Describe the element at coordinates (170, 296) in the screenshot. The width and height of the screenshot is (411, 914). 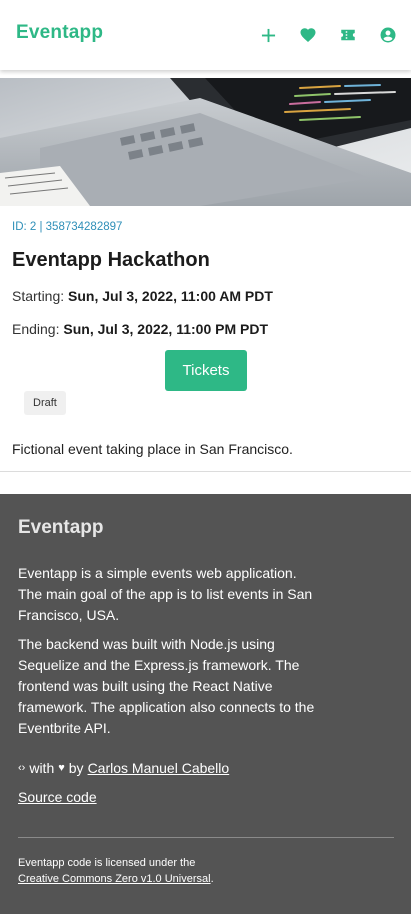
I see `start-value: Sun, Jul 3, 2022, 11:00 AM PDT` at that location.